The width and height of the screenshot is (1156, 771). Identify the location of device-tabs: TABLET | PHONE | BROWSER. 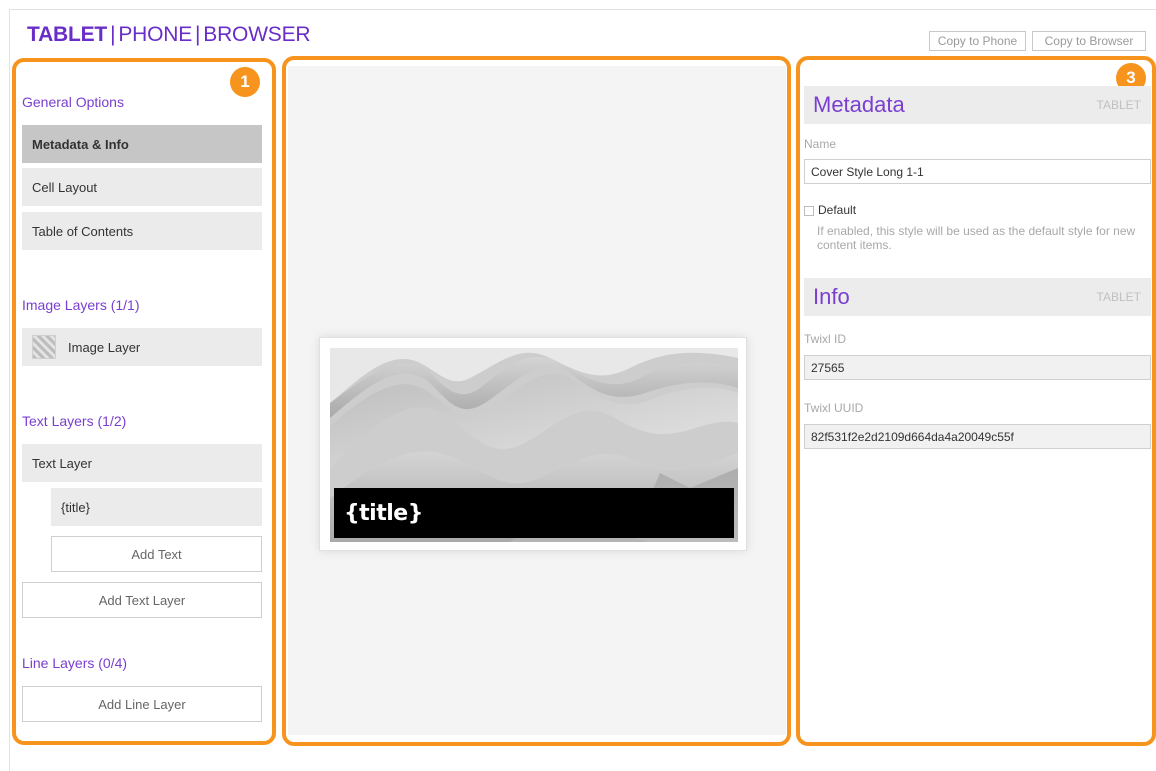
(169, 35).